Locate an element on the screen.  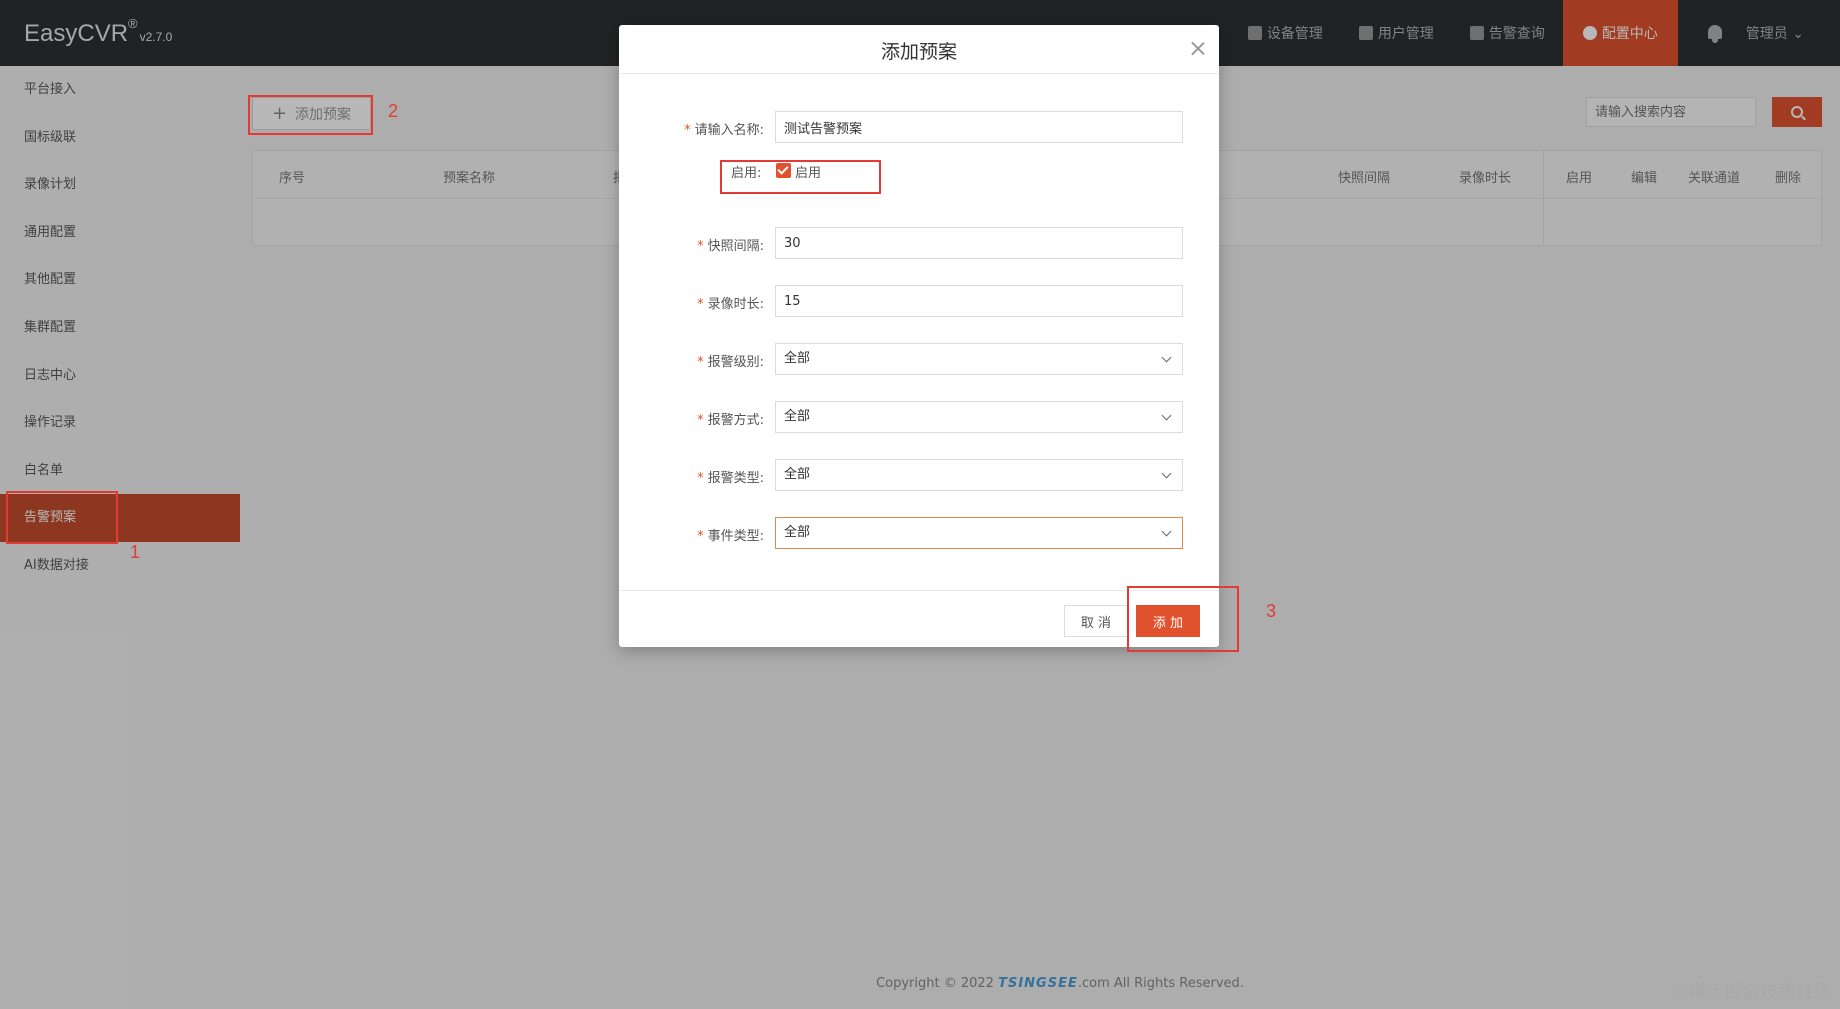
name-input is located at coordinates (979, 127).